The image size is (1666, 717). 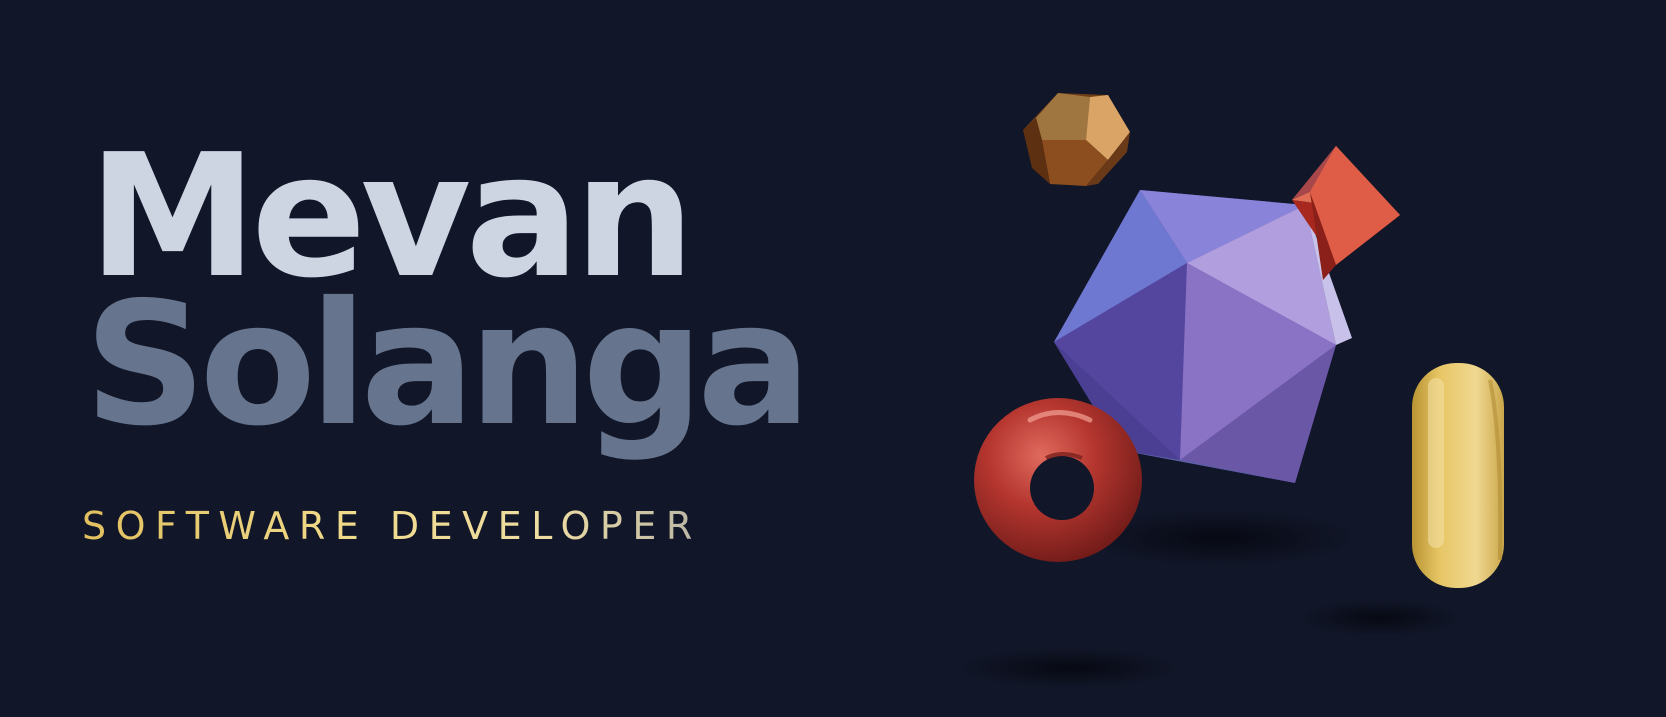 What do you see at coordinates (448, 365) in the screenshot?
I see `last-name: Solanga` at bounding box center [448, 365].